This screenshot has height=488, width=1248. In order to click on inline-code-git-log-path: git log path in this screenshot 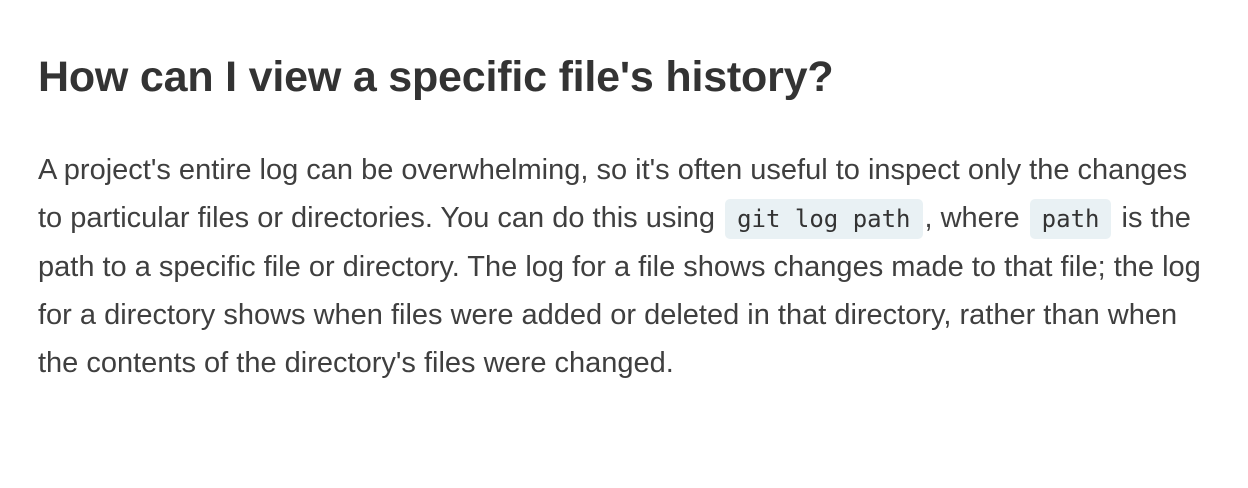, I will do `click(824, 219)`.